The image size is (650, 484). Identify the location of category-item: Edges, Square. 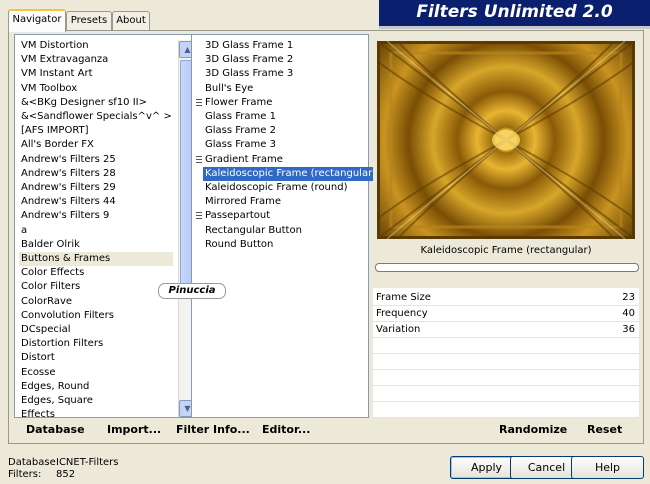
(96, 401).